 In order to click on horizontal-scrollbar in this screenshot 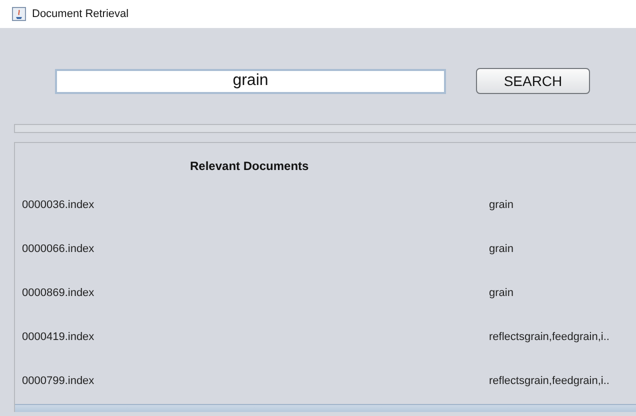, I will do `click(325, 408)`.